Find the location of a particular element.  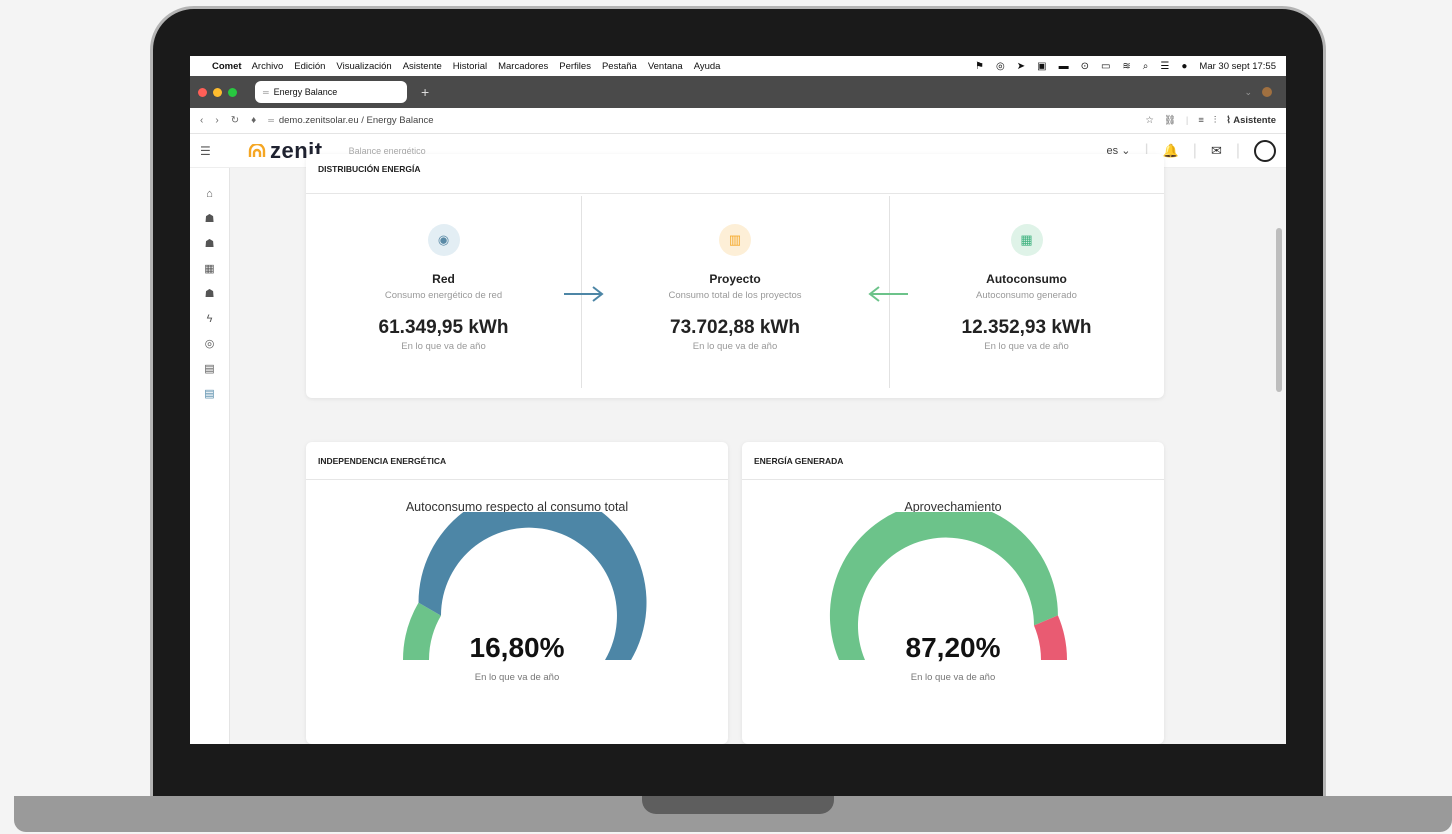

autoconsumo-period: En lo que va de año is located at coordinates (1026, 346).